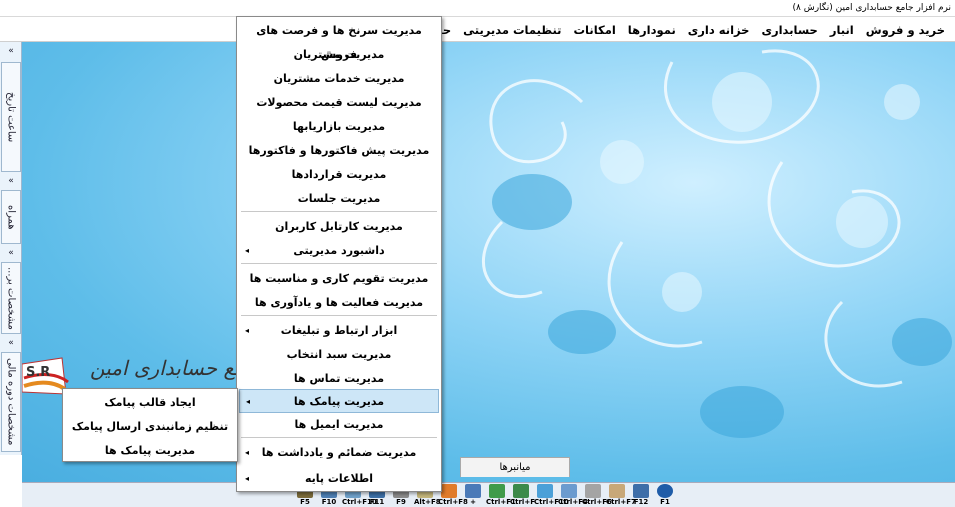 Image resolution: width=955 pixels, height=507 pixels. I want to click on crm-menu-item-label: مدیریت فعالیت ها و یادآوری ها, so click(339, 302).